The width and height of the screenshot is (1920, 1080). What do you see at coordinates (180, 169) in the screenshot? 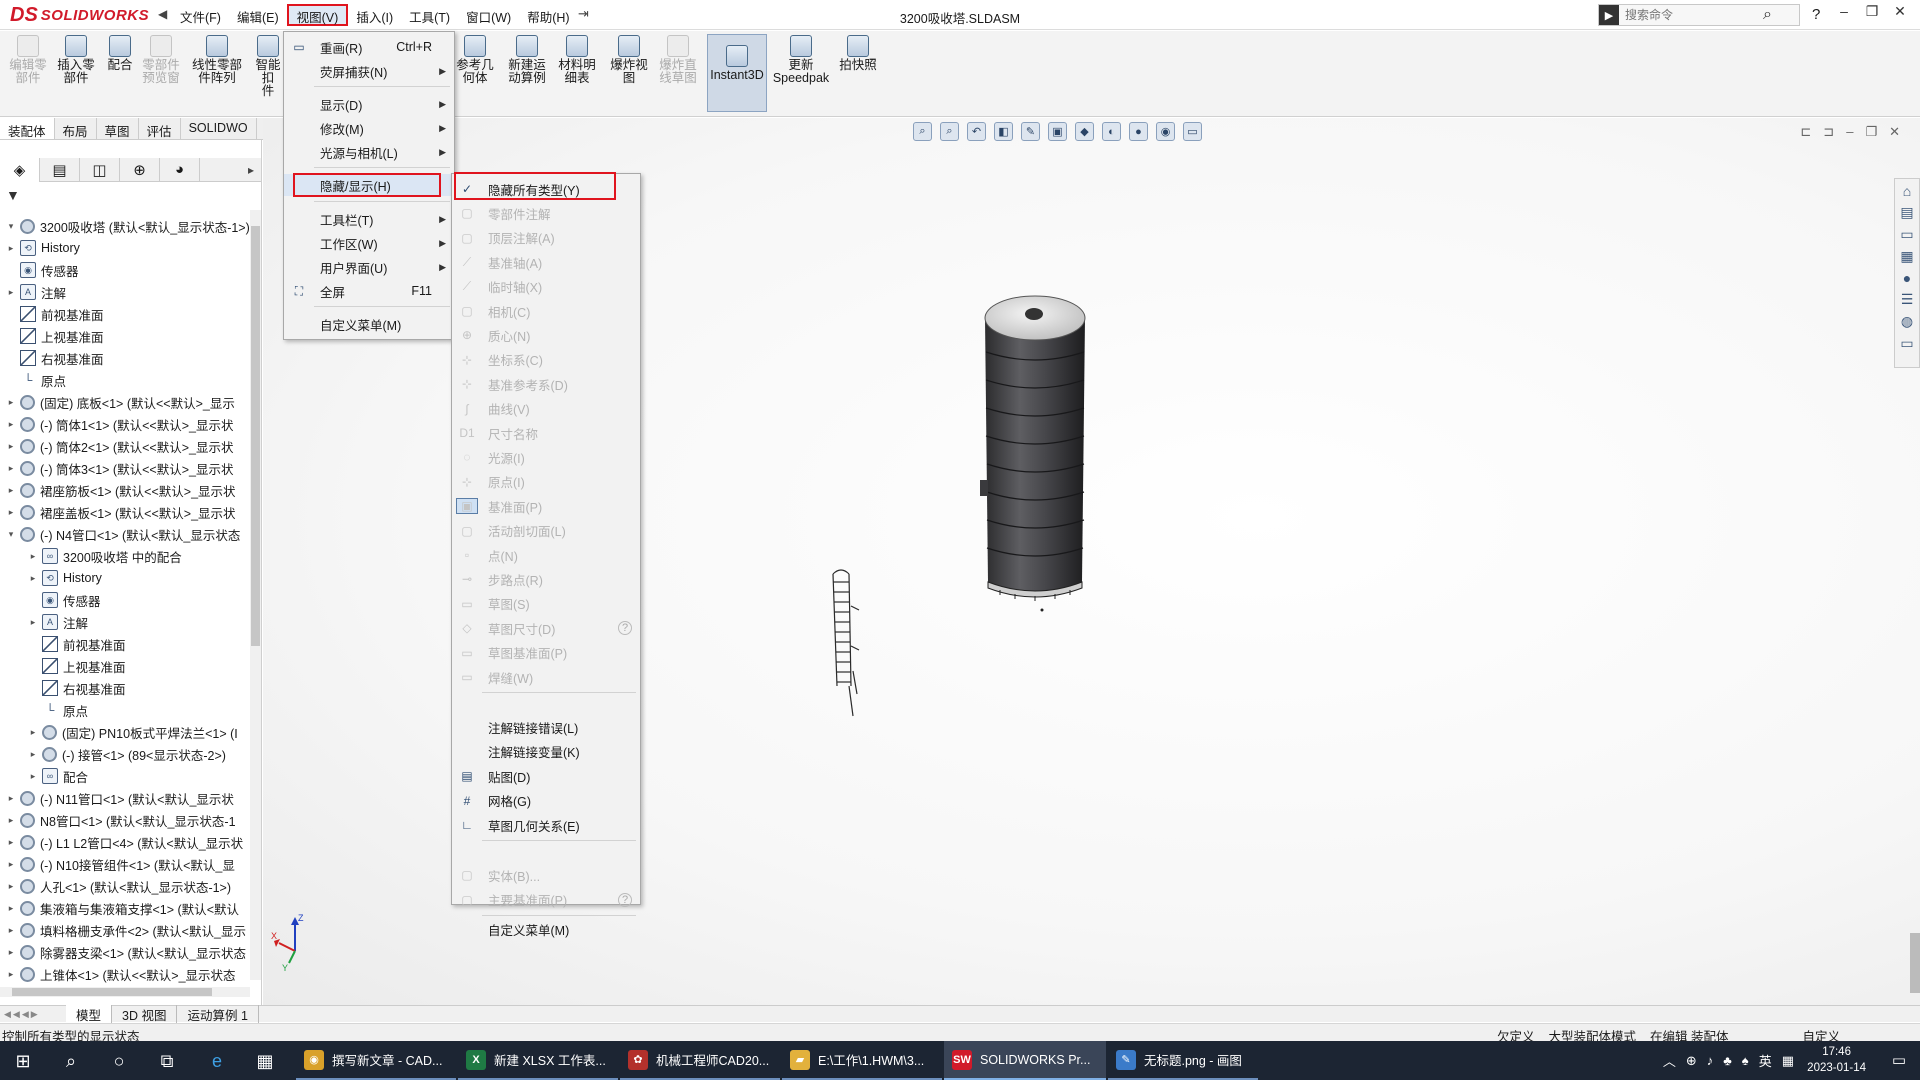
I see `display-manager-tab-icon: ◕` at bounding box center [180, 169].